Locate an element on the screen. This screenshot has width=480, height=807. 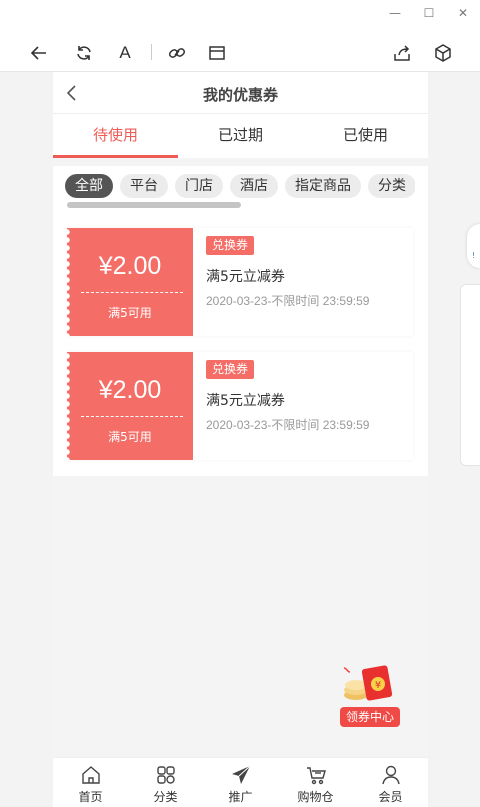
page-header: 我的优惠券 is located at coordinates (240, 93).